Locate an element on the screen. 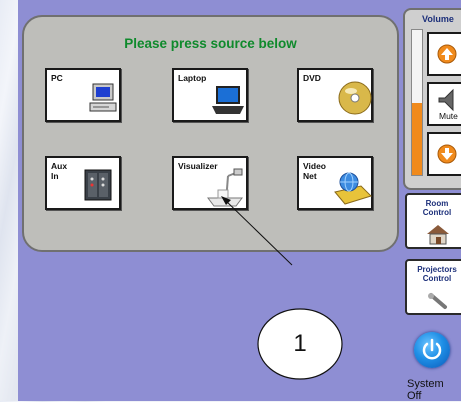  volume-level-fill is located at coordinates (417, 138).